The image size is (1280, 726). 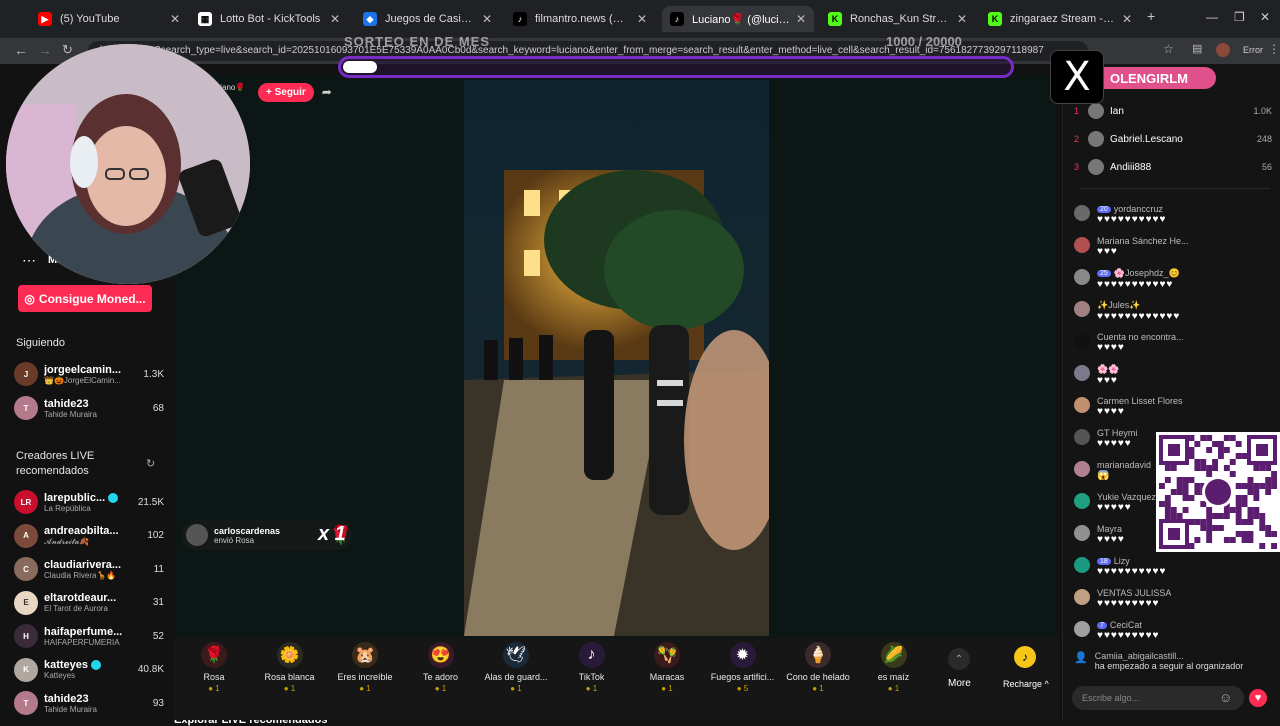 I want to click on level-badge: 7, so click(x=1102, y=625).